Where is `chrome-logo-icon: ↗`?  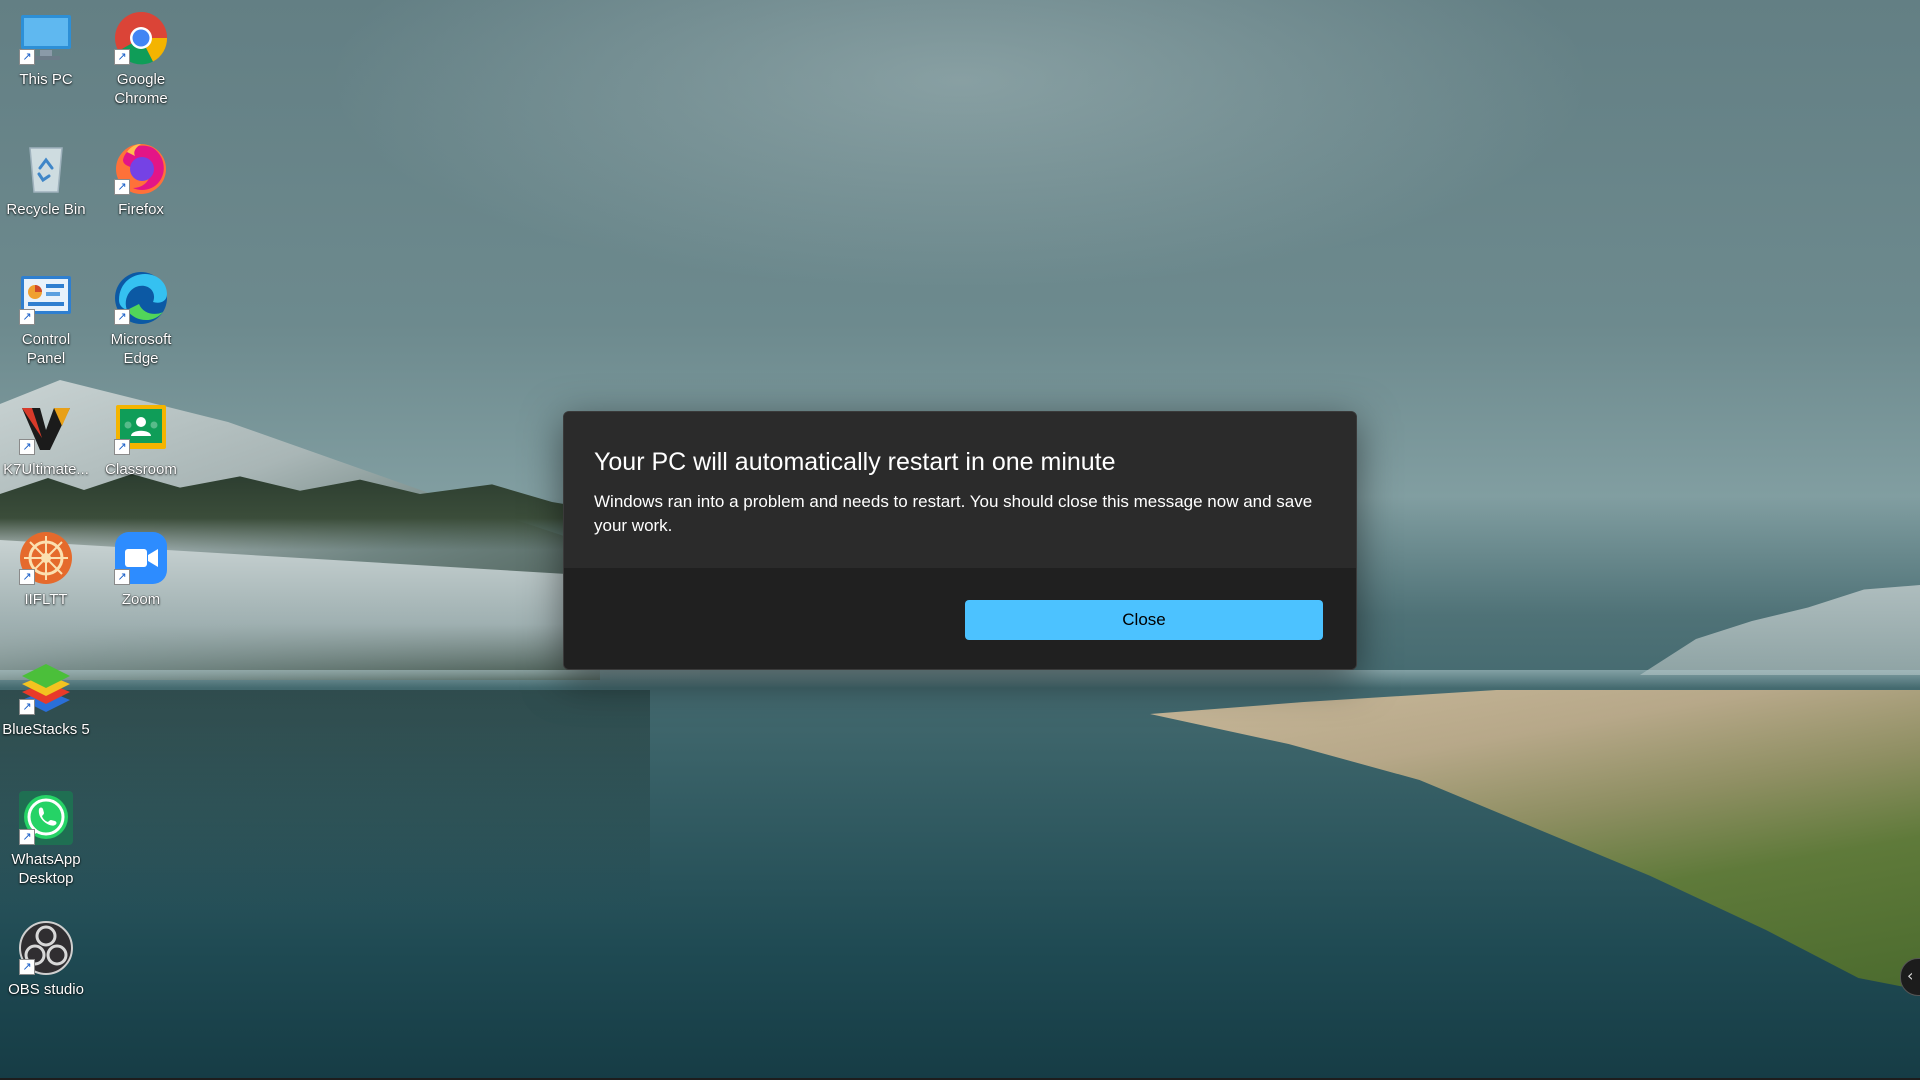 chrome-logo-icon: ↗ is located at coordinates (141, 38).